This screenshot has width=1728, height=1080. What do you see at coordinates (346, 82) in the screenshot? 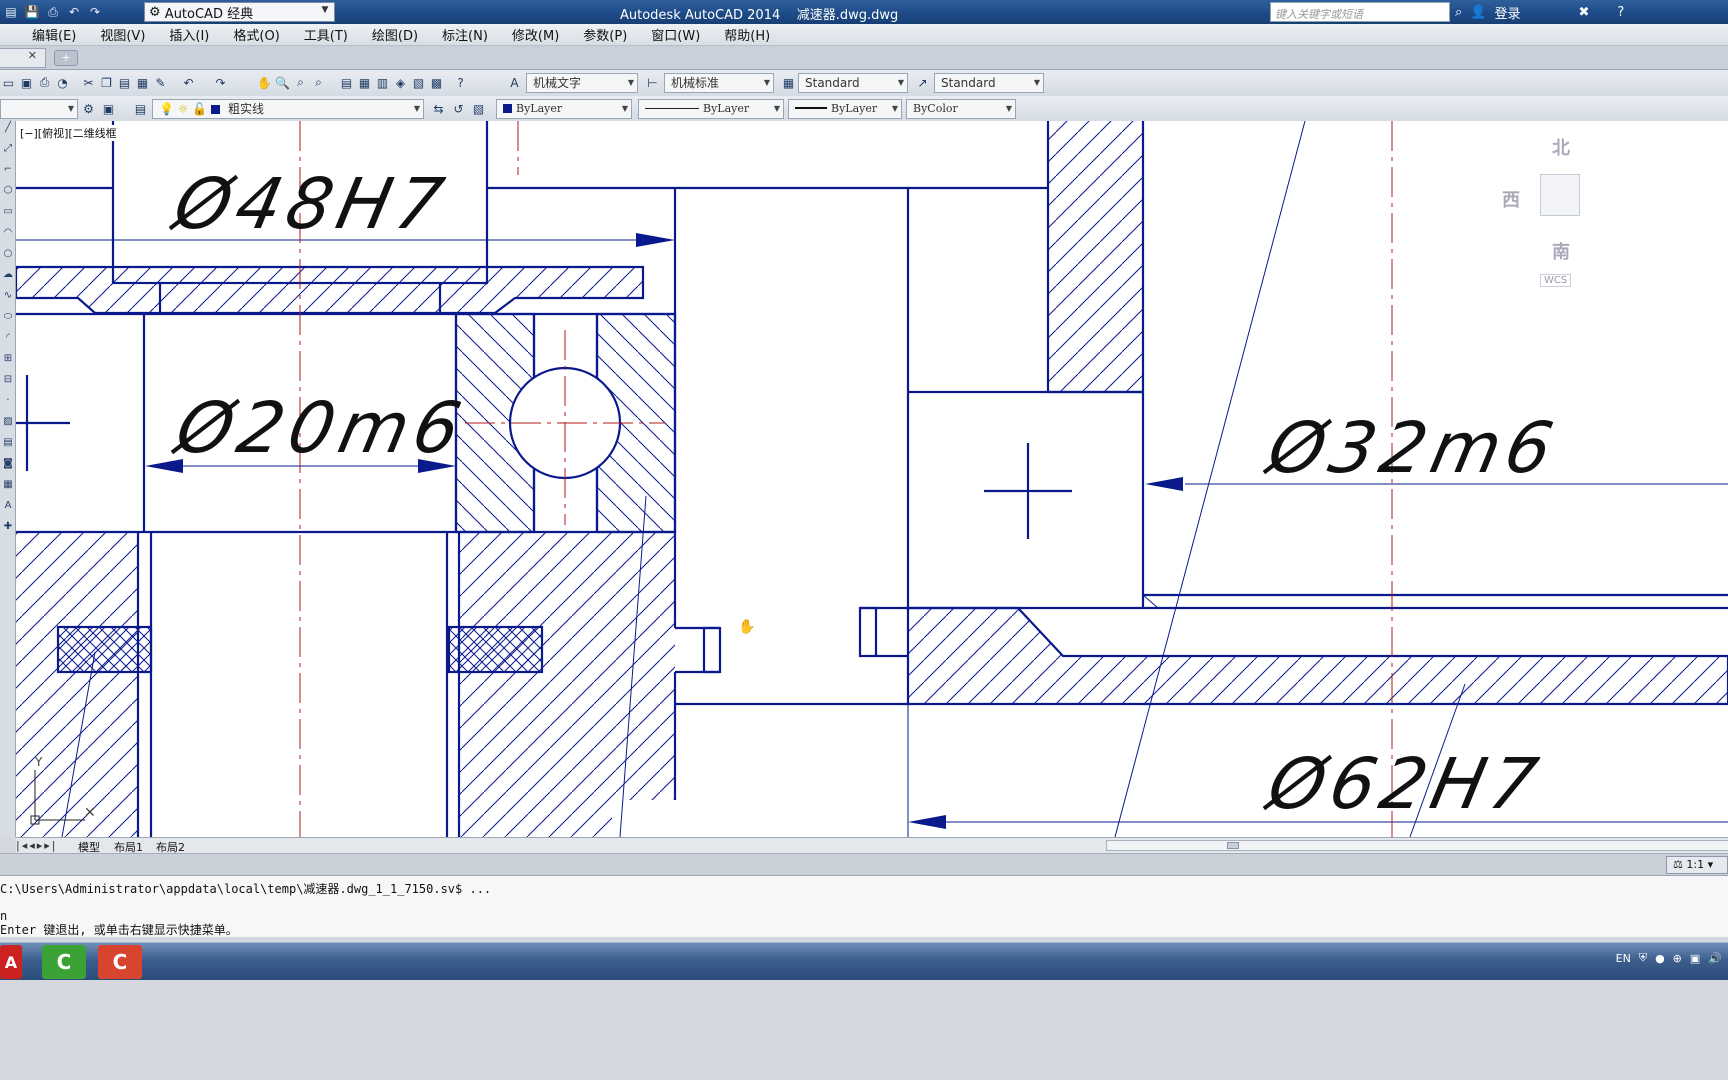
I see `properties-icon: ▤` at bounding box center [346, 82].